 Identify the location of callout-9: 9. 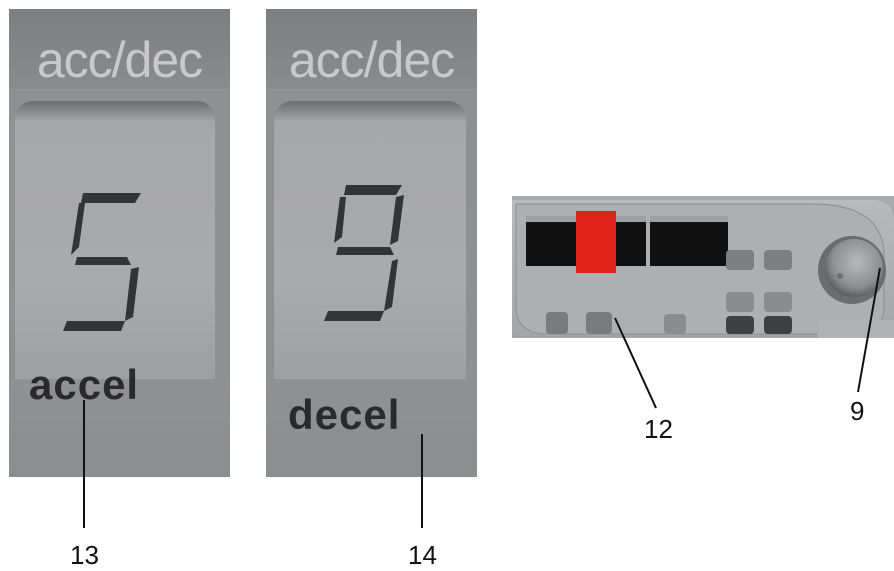
(857, 411).